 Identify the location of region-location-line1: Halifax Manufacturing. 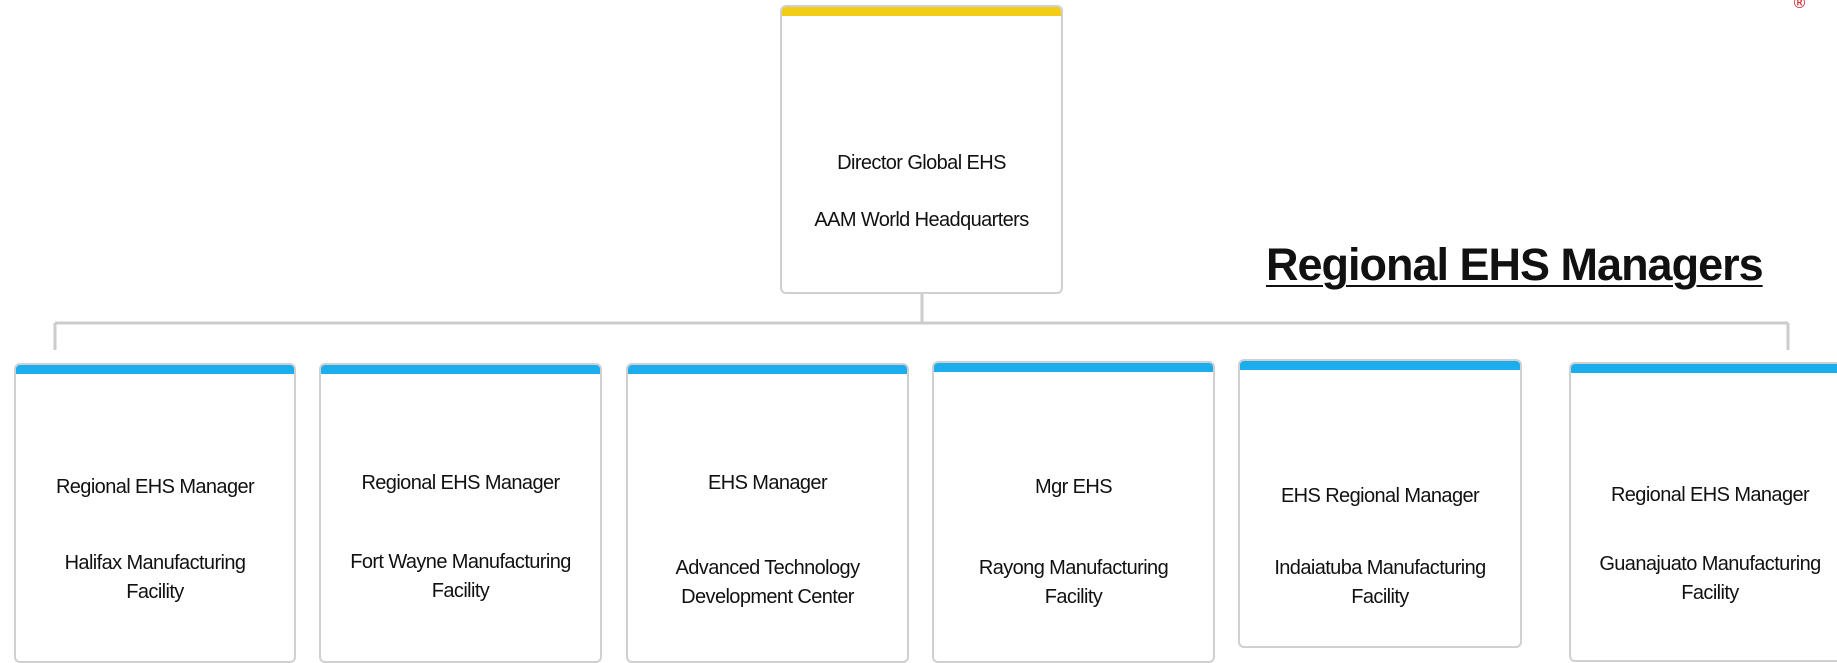
(155, 563).